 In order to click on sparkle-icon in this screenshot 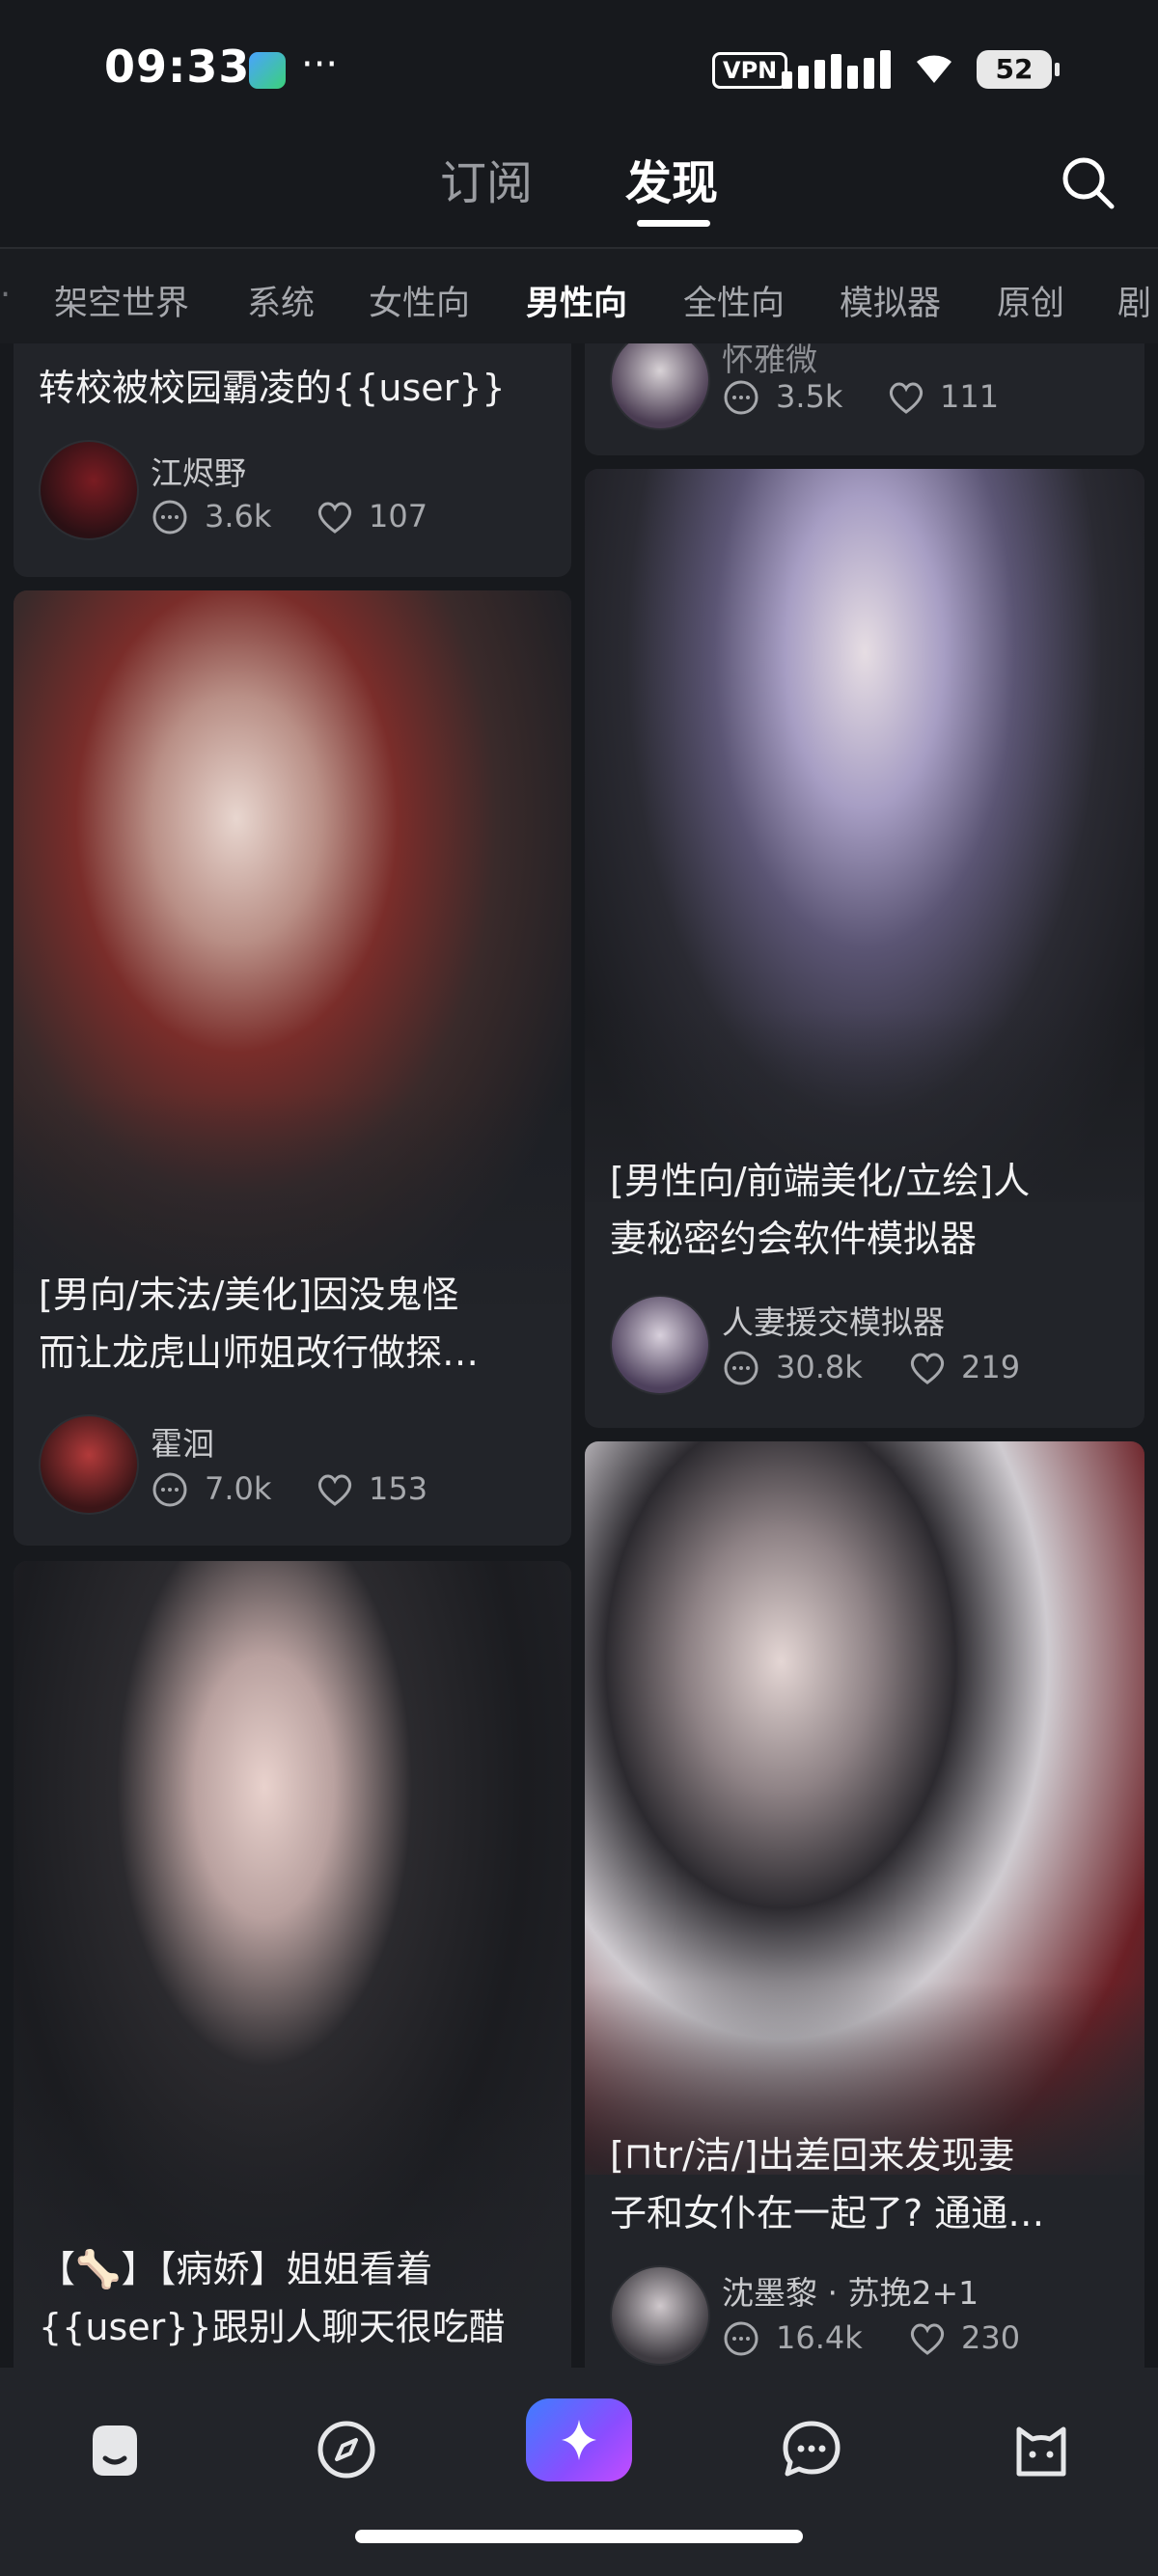, I will do `click(579, 2440)`.